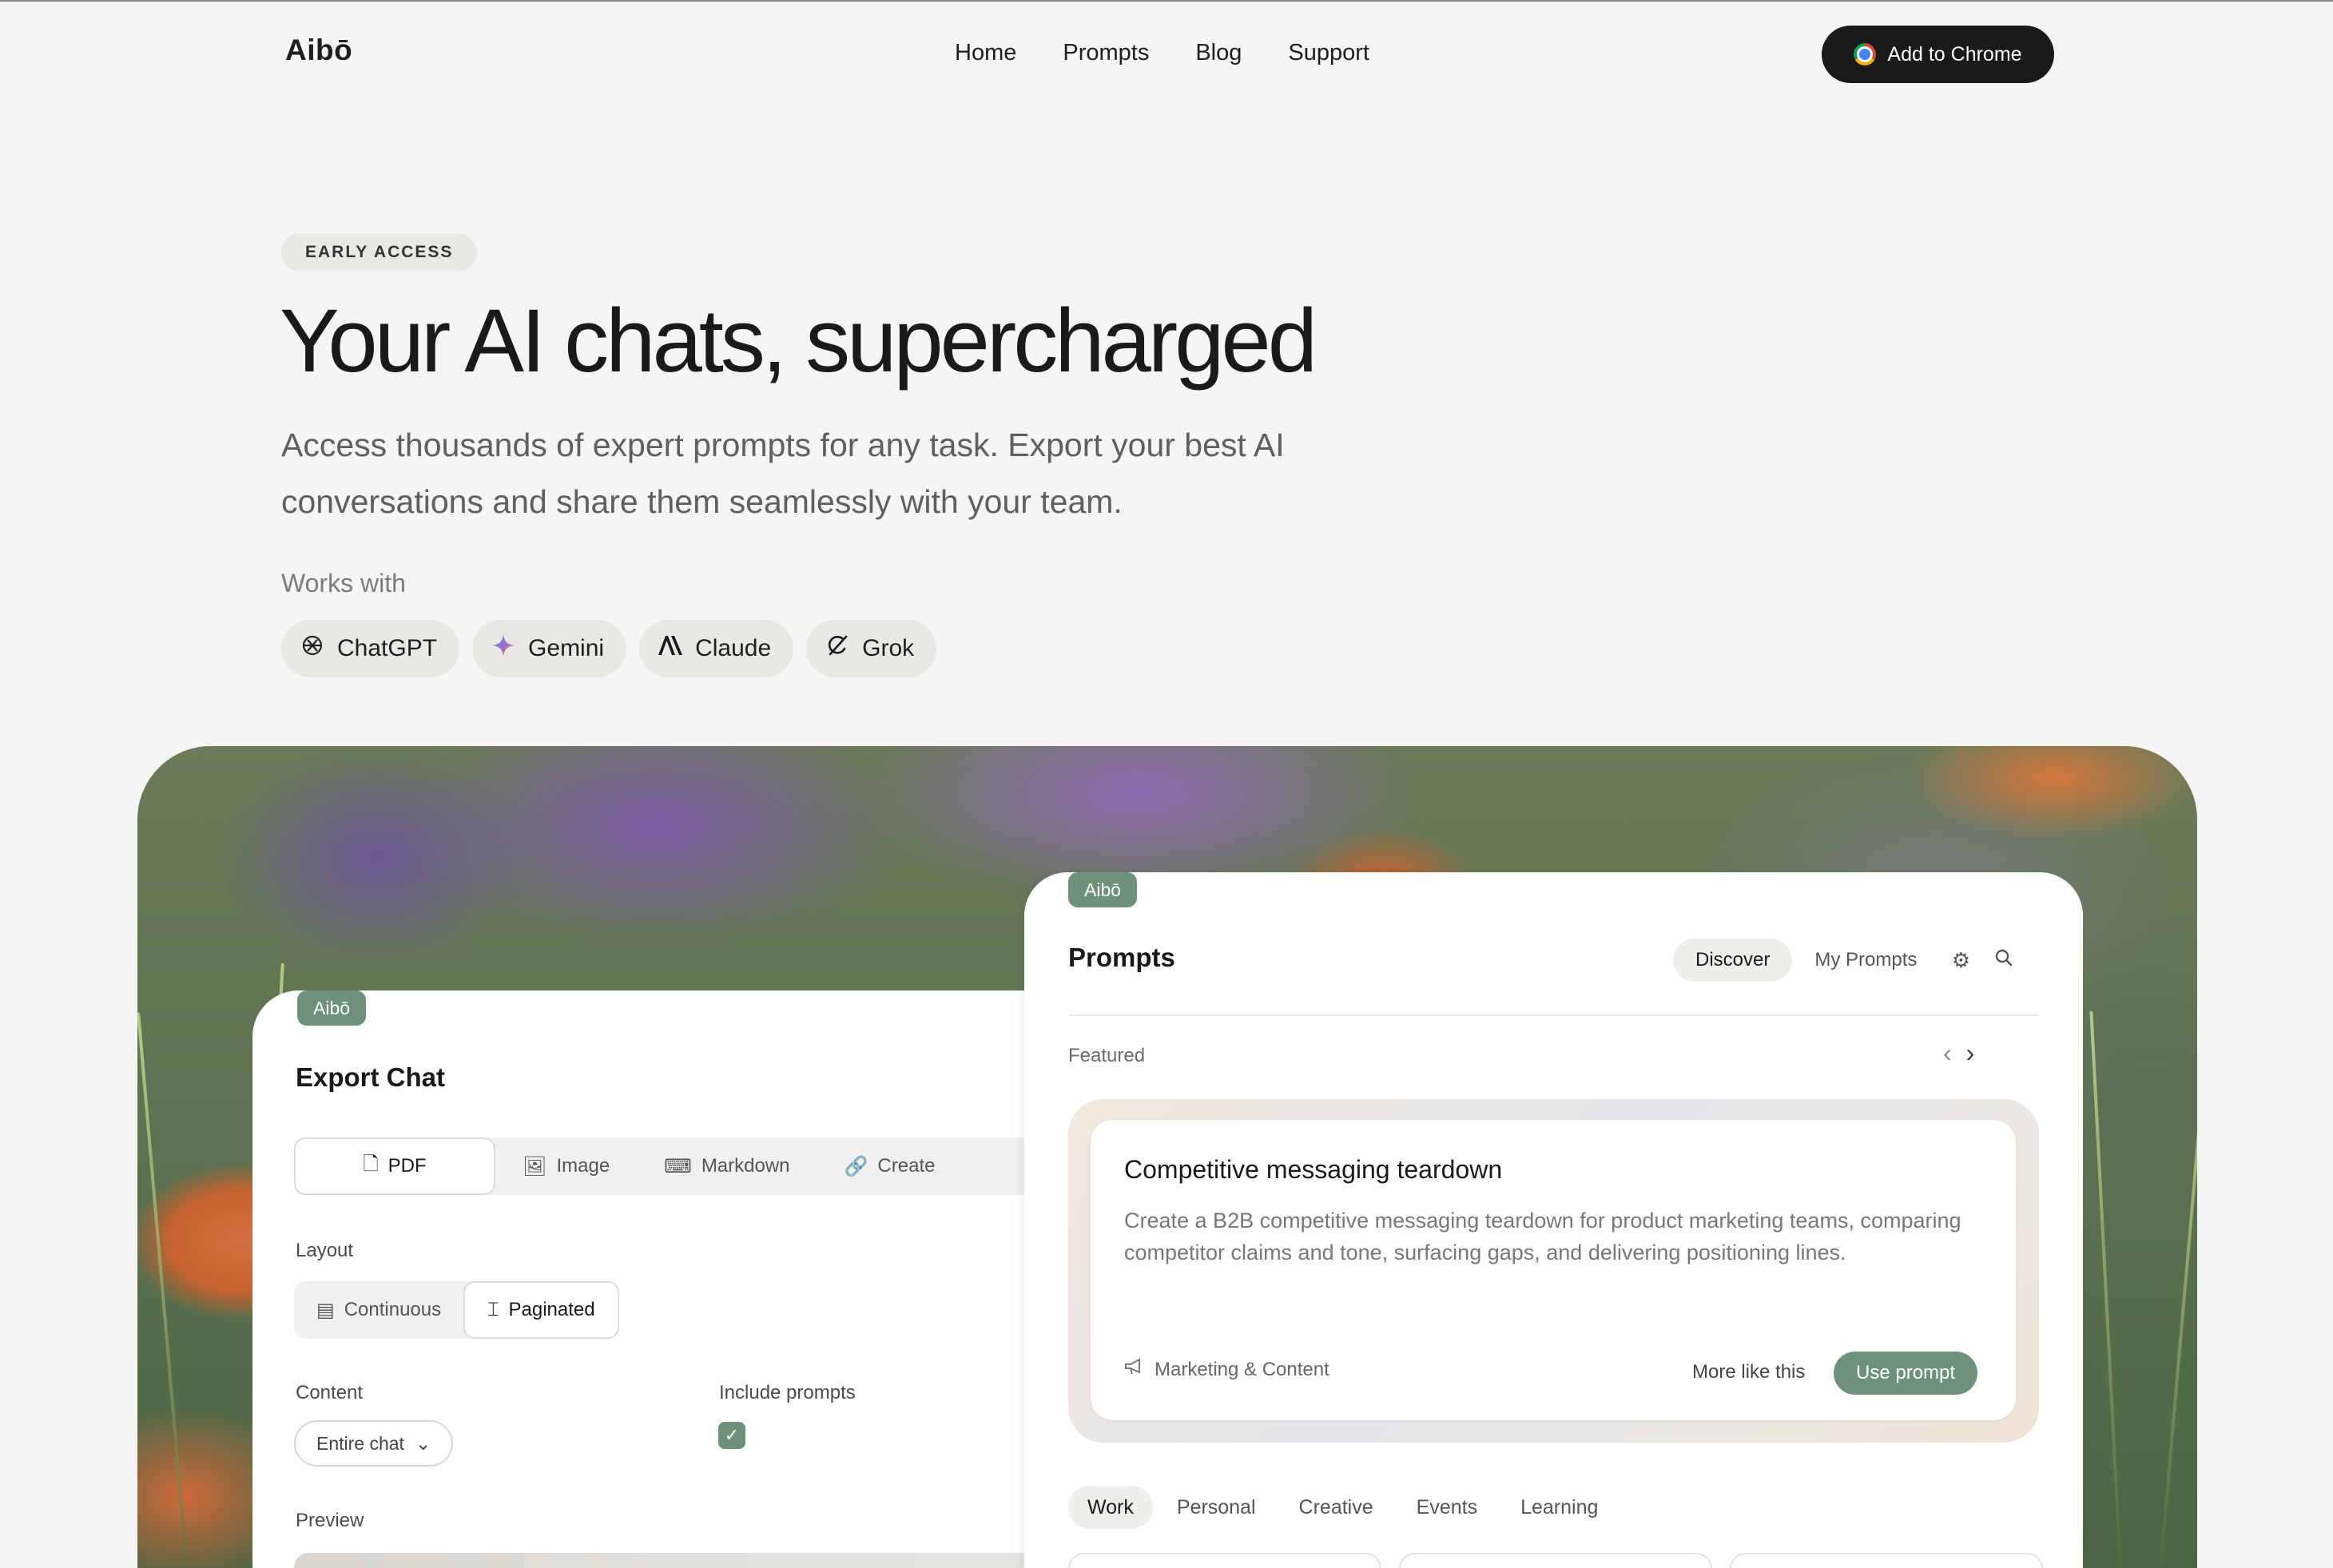  Describe the element at coordinates (1748, 1372) in the screenshot. I see `more-like-this-button: More like this` at that location.